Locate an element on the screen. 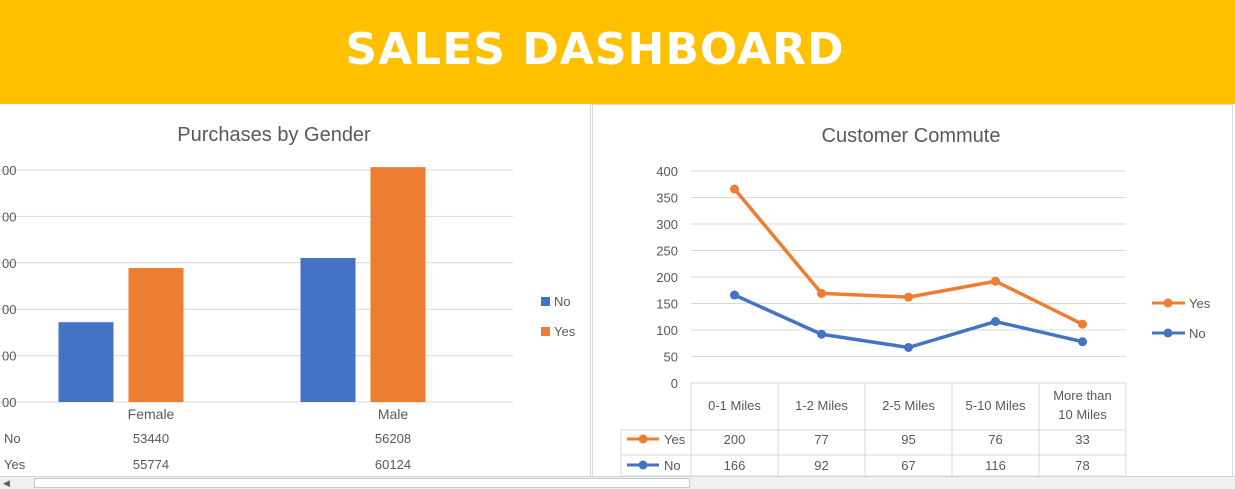  table-cell: 53440 is located at coordinates (151, 438).